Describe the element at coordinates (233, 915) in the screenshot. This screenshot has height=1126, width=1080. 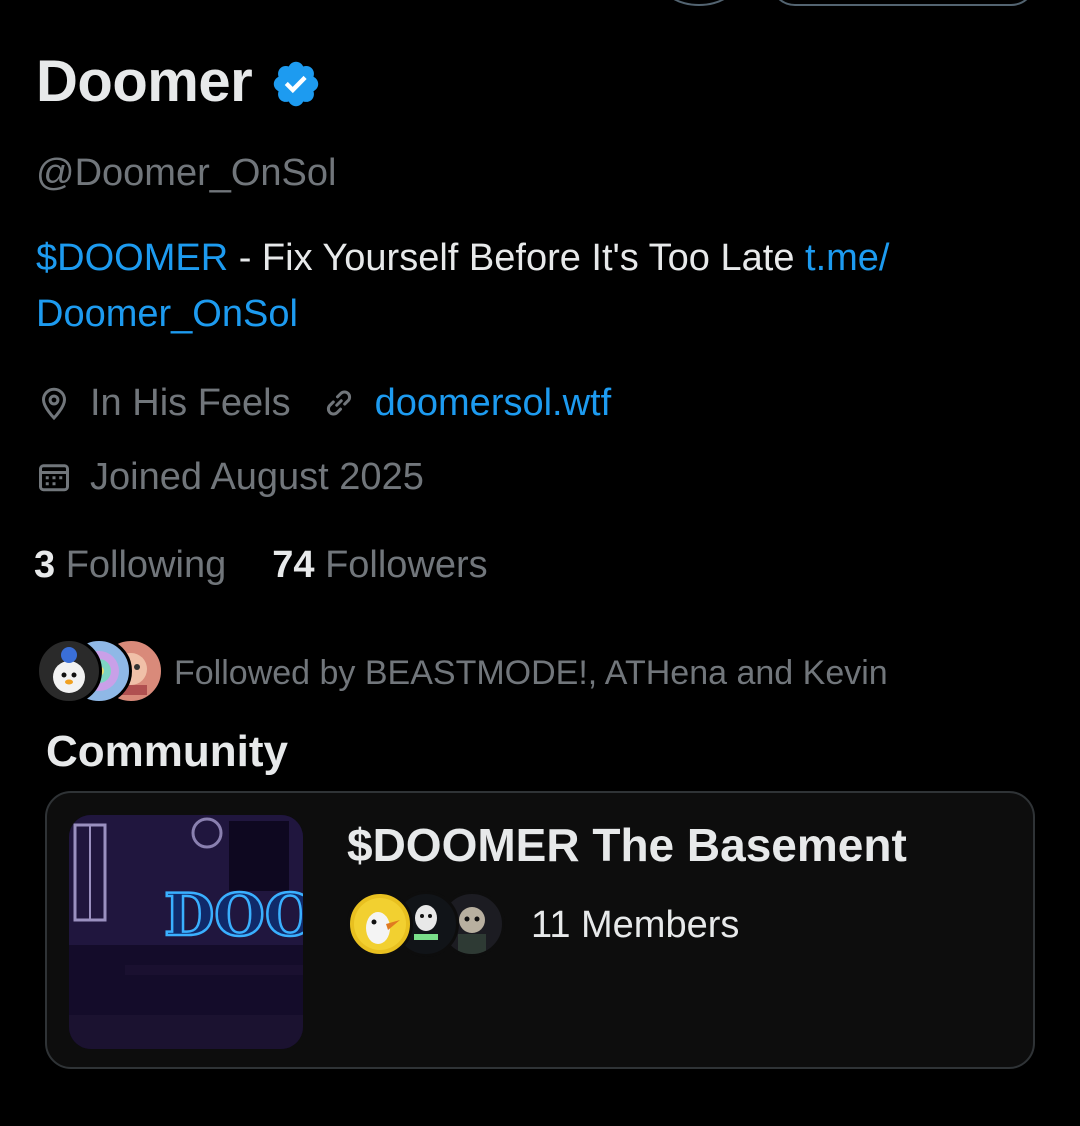
I see `community-thumb-text: DOO` at that location.